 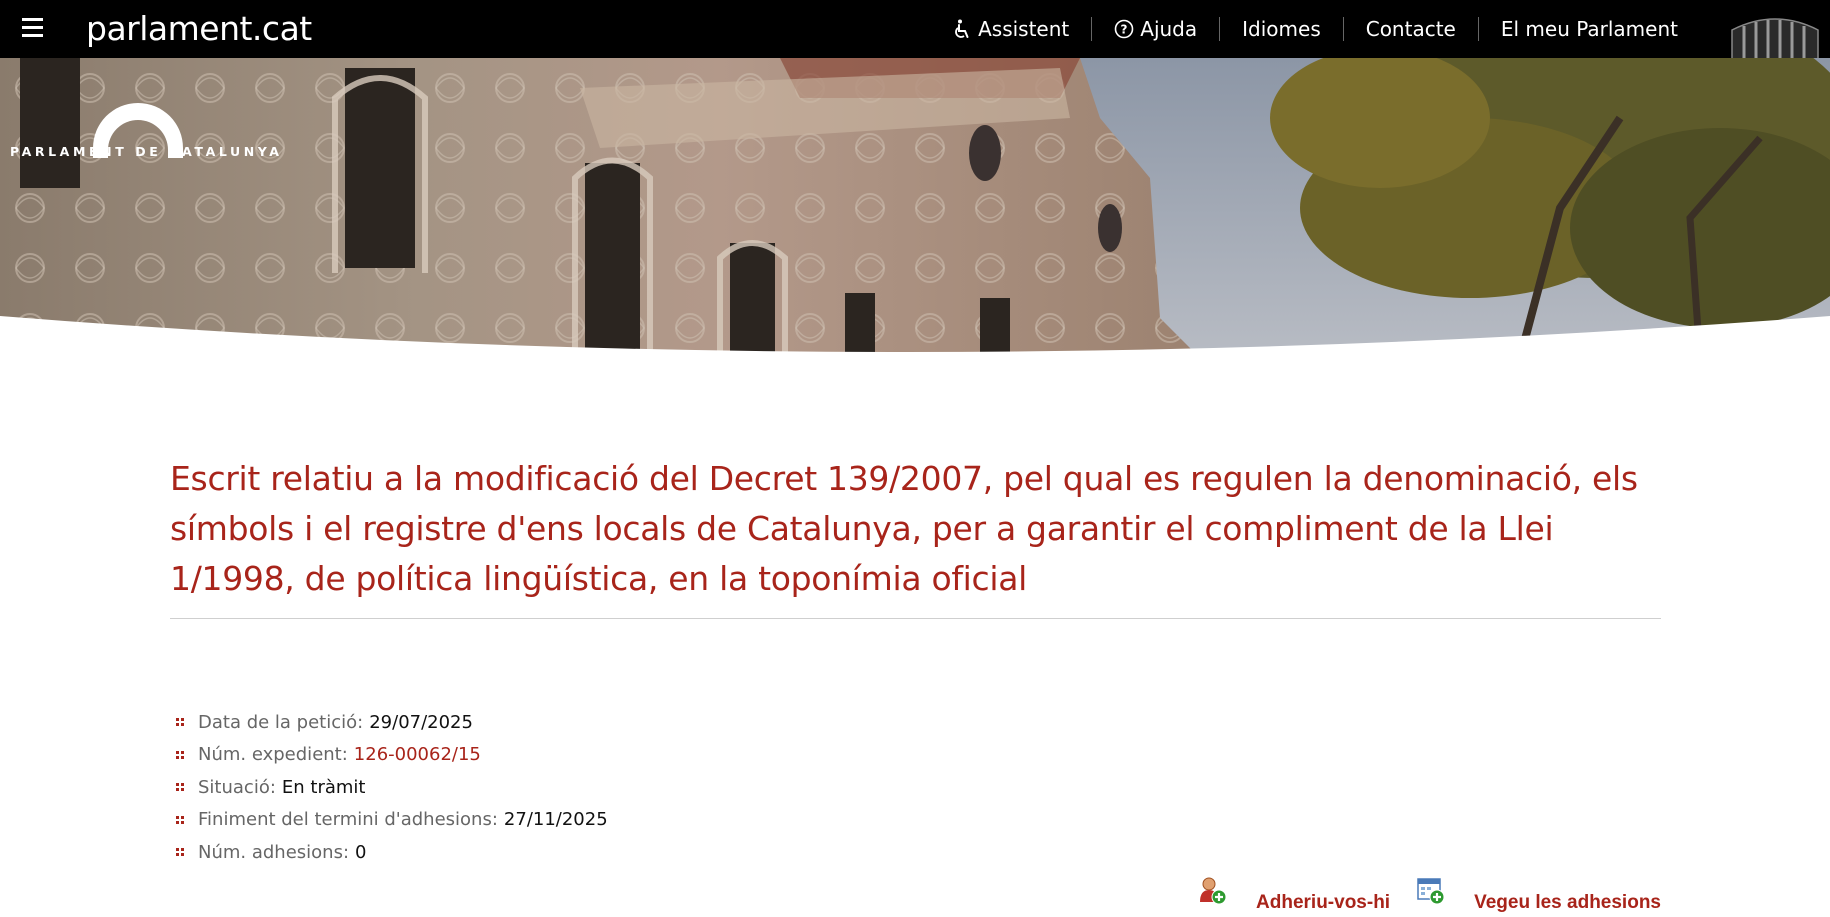 I want to click on detail-value: 0, so click(x=361, y=852).